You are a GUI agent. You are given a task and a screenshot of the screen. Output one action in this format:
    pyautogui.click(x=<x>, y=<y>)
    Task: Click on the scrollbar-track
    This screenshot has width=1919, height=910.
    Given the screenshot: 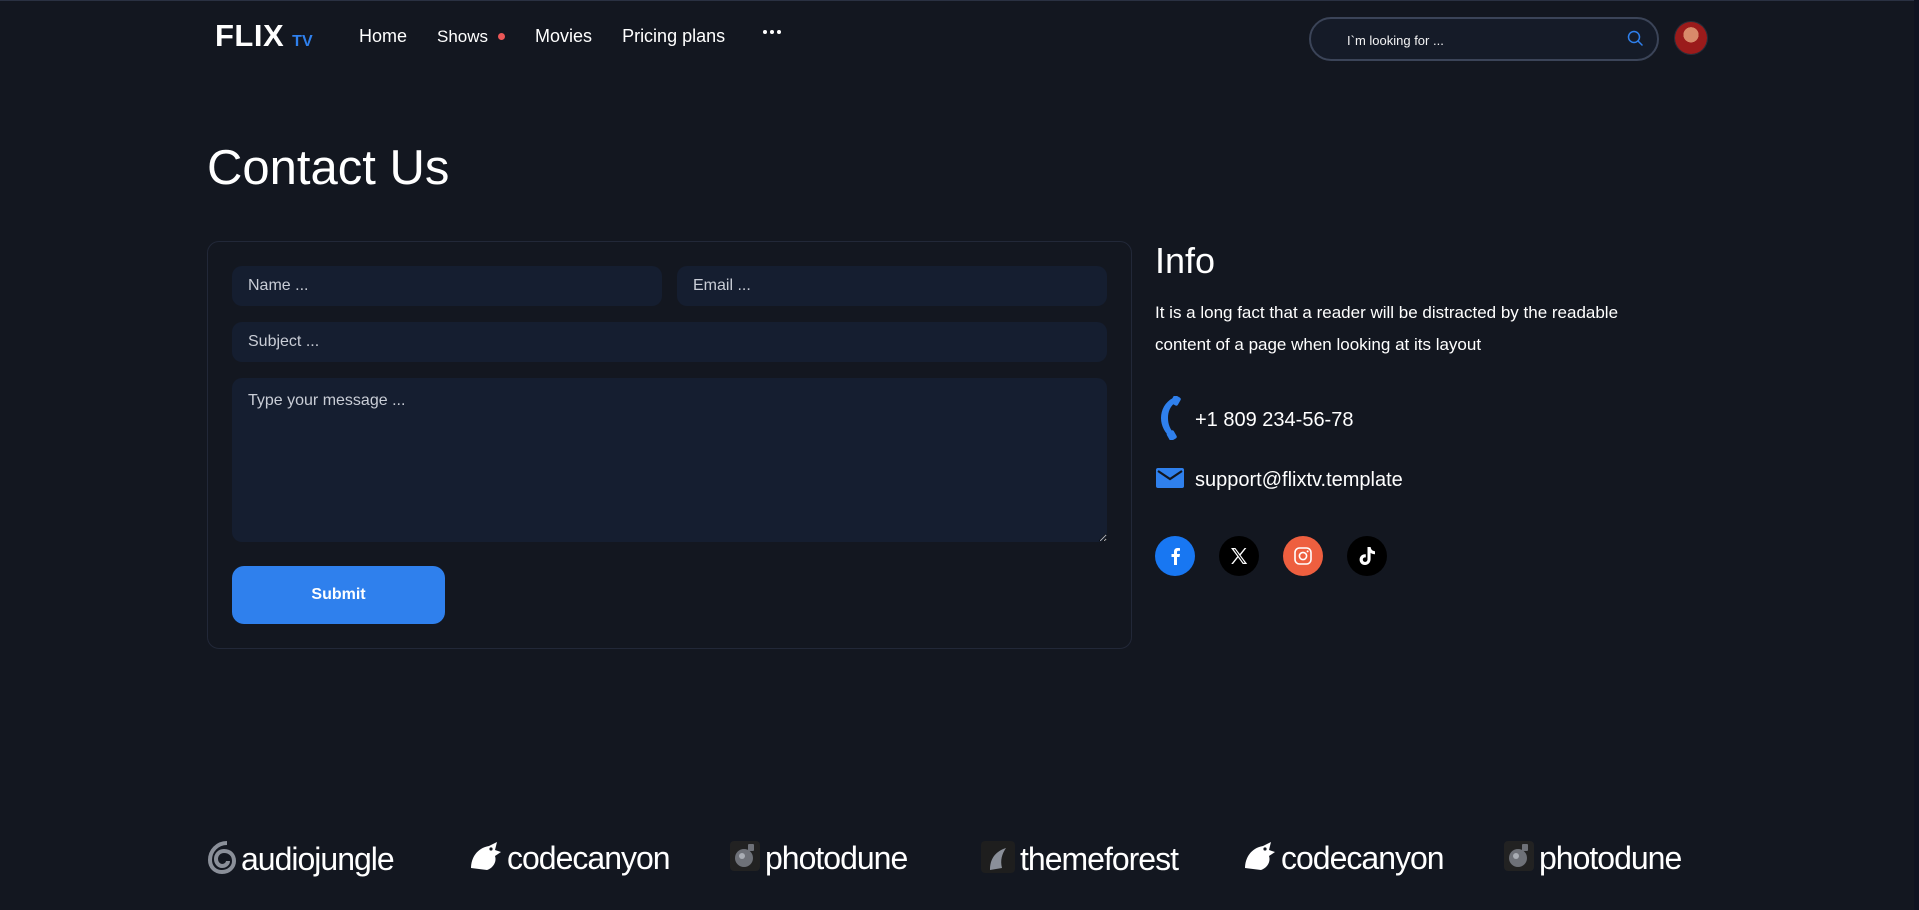 What is the action you would take?
    pyautogui.click(x=1916, y=455)
    